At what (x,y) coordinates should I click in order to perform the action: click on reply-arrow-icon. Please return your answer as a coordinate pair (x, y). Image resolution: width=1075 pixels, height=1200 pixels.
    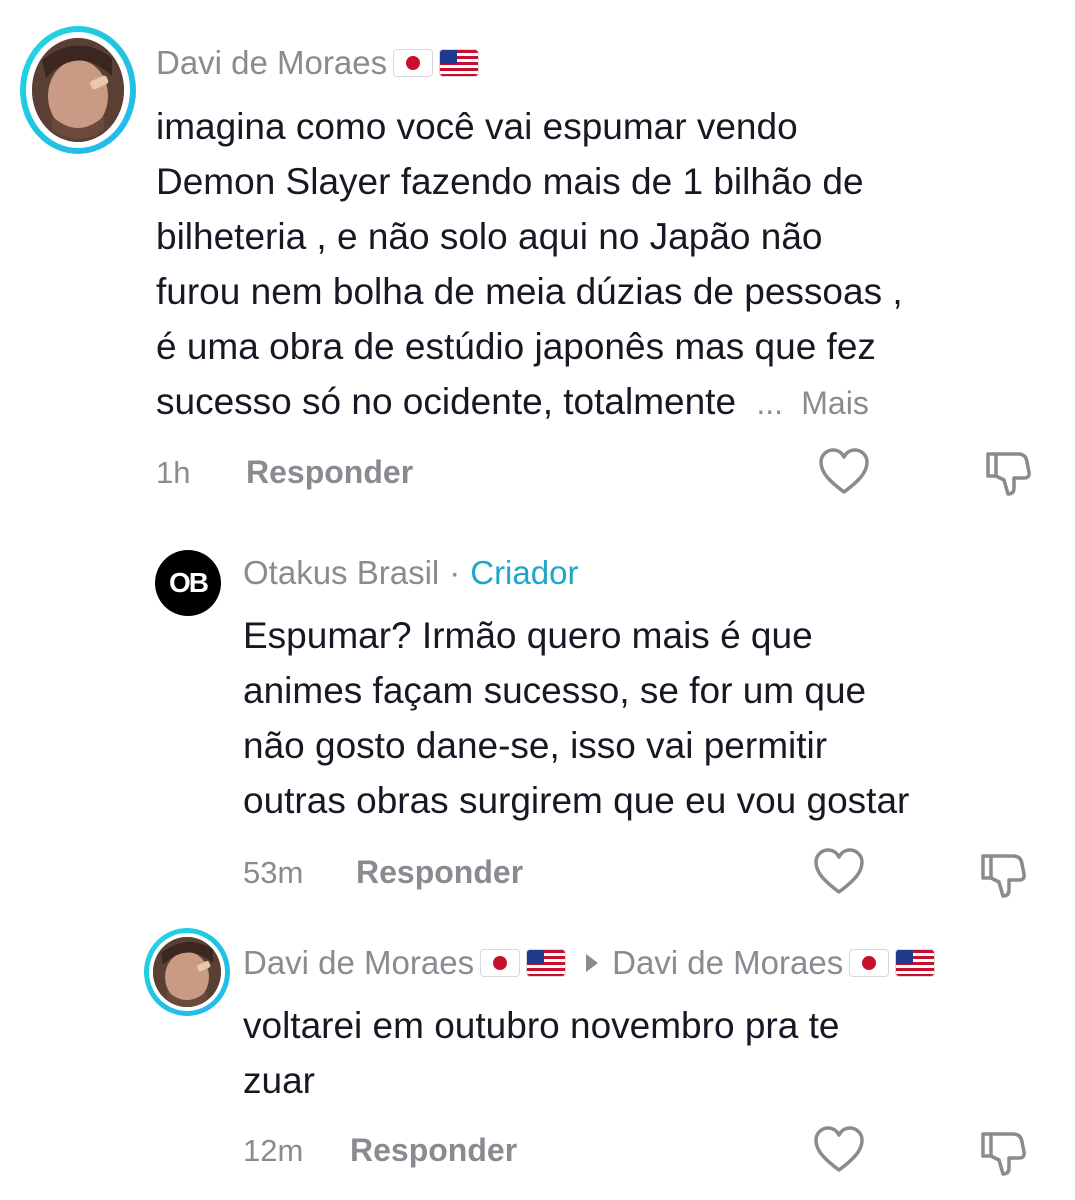
    Looking at the image, I should click on (592, 963).